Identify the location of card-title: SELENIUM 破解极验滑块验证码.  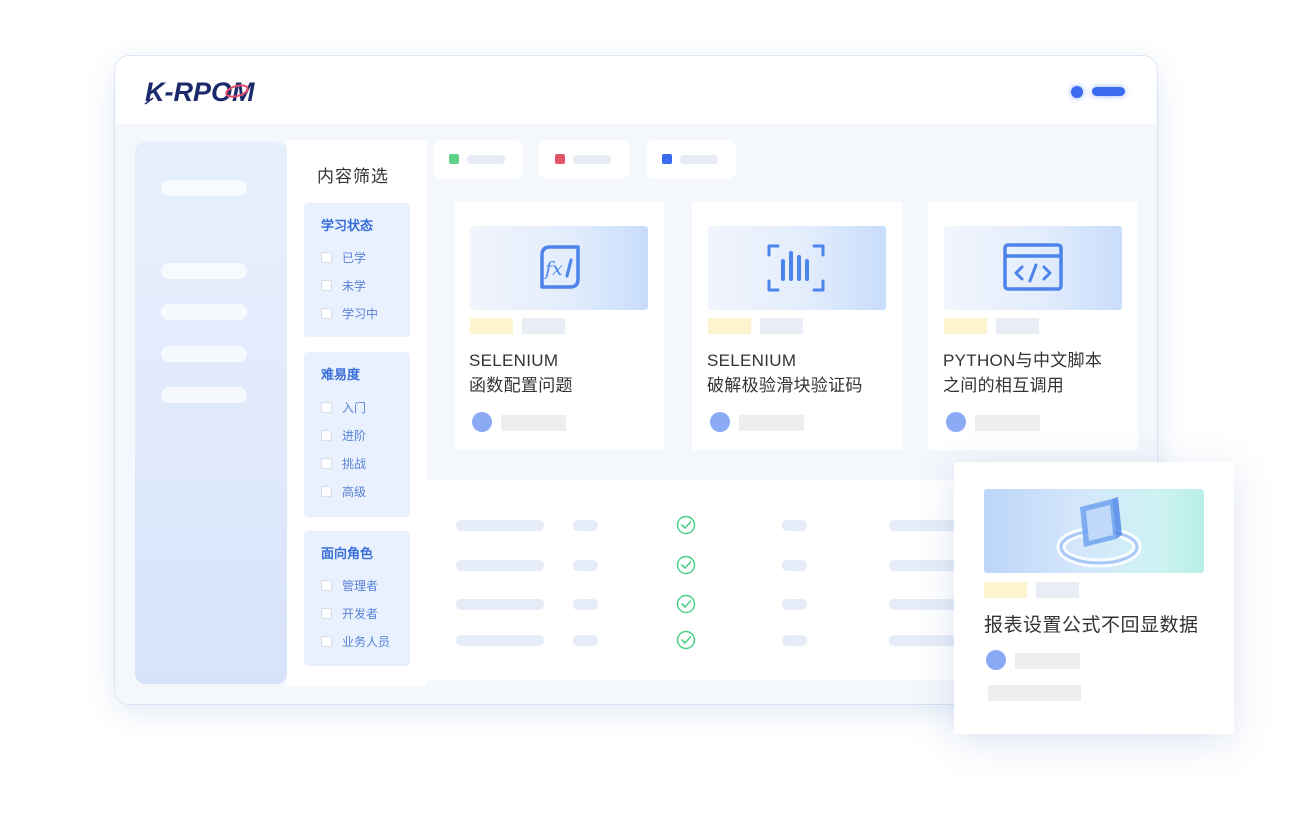
(799, 373).